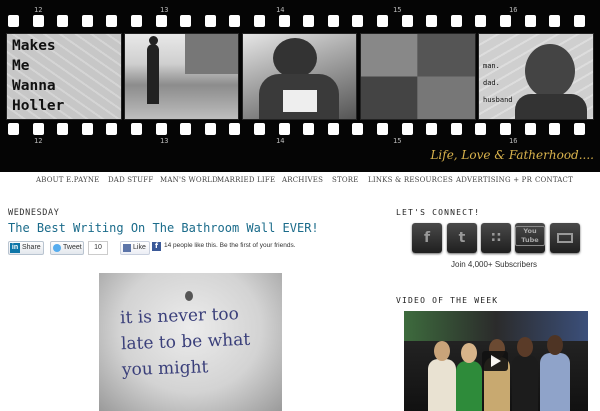 This screenshot has height=411, width=600. I want to click on linkedin-icon: in, so click(15, 248).